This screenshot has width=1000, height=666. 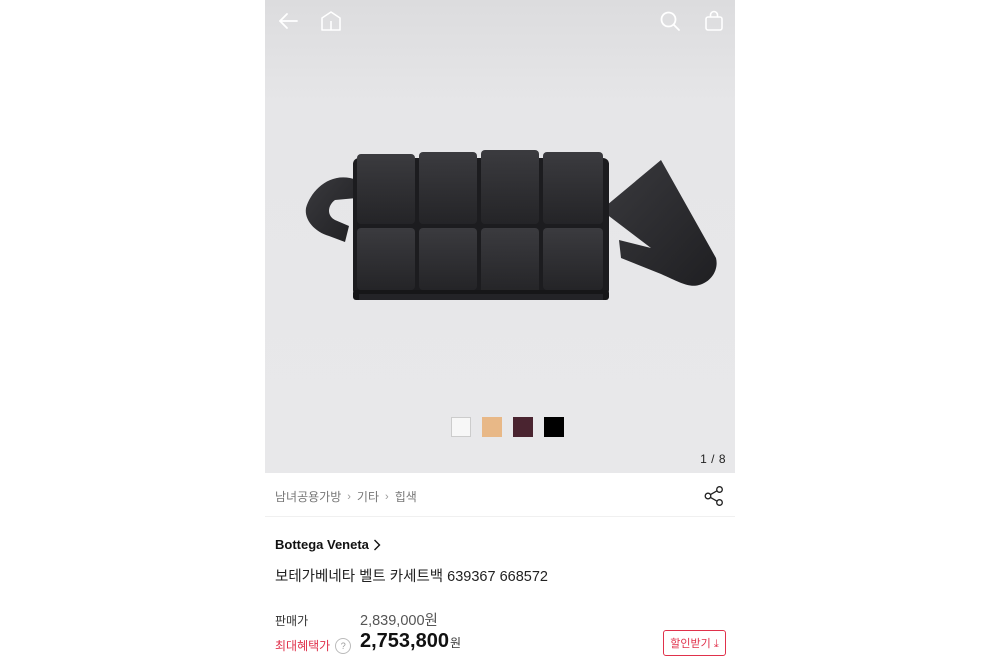 I want to click on price-label: 판매가, so click(x=292, y=621).